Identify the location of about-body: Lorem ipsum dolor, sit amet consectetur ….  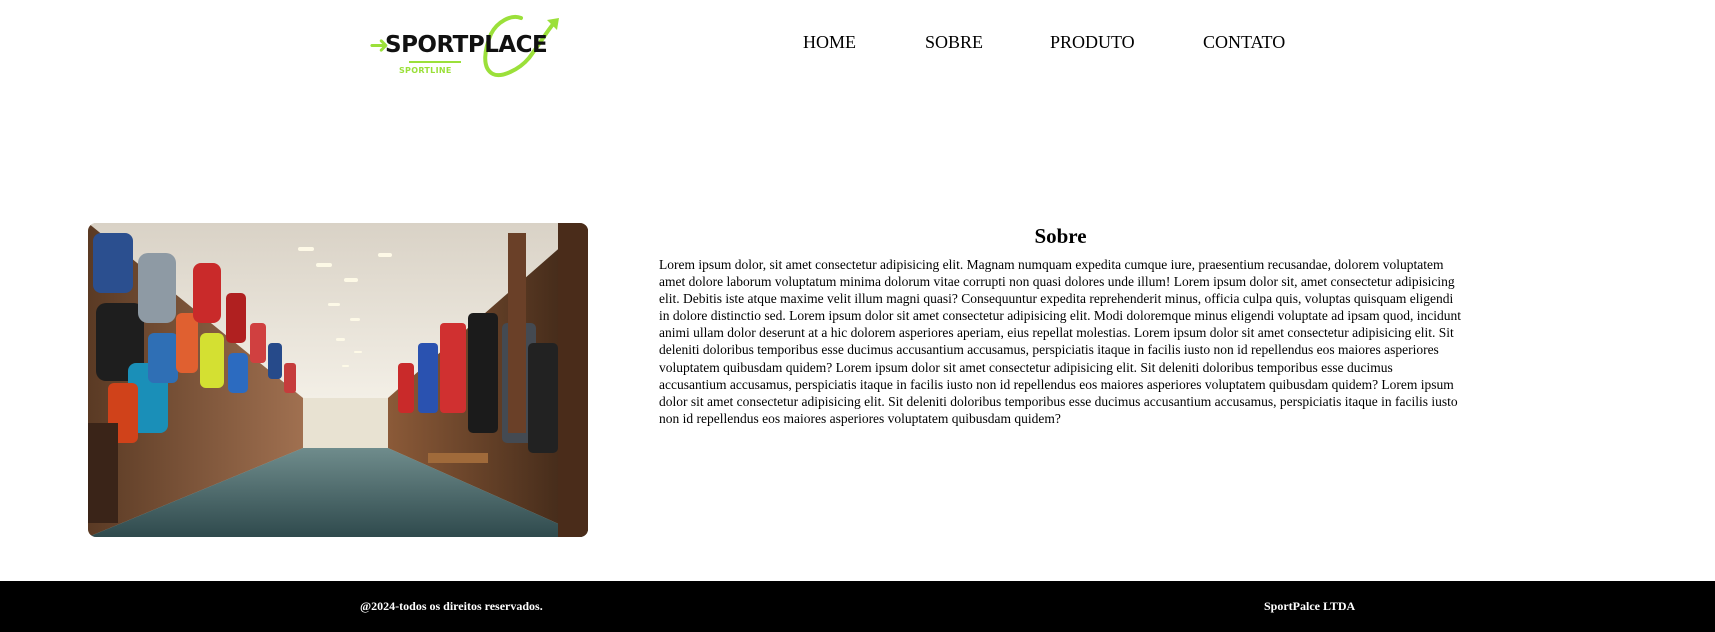
(1060, 341).